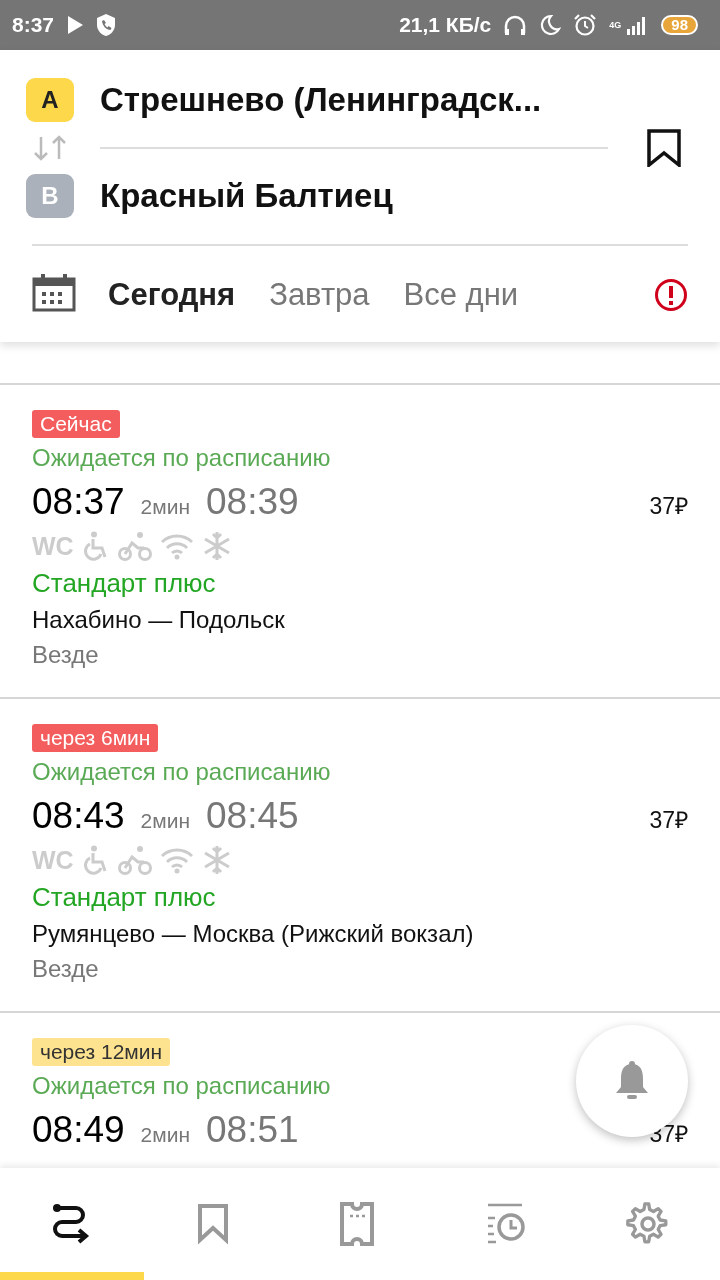 This screenshot has height=1280, width=720. What do you see at coordinates (585, 25) in the screenshot?
I see `alarm-clock-icon` at bounding box center [585, 25].